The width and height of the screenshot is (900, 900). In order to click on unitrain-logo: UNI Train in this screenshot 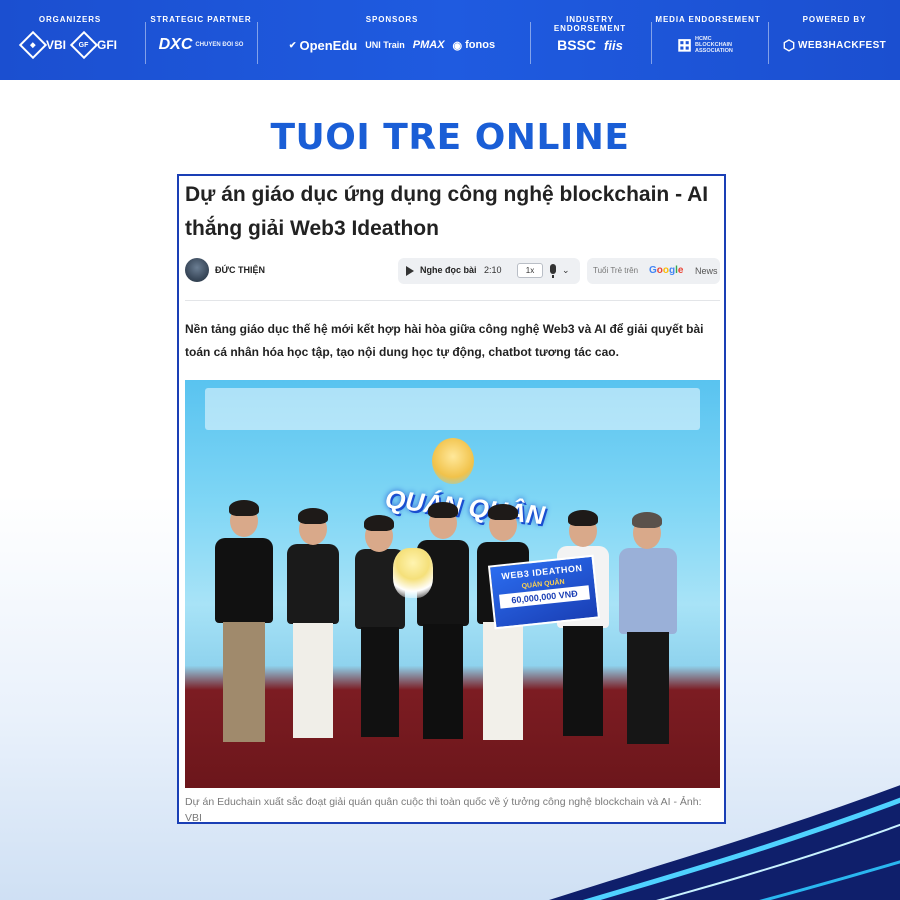, I will do `click(385, 45)`.